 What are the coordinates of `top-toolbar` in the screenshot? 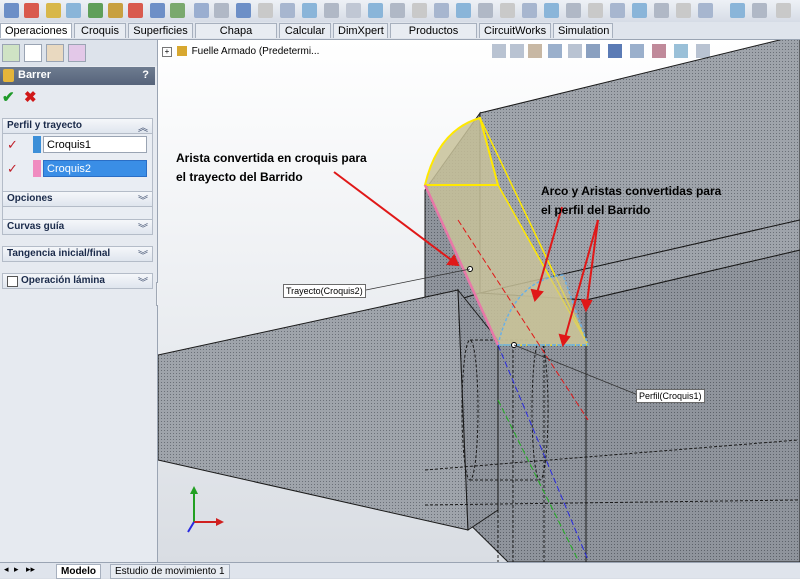 It's located at (400, 11).